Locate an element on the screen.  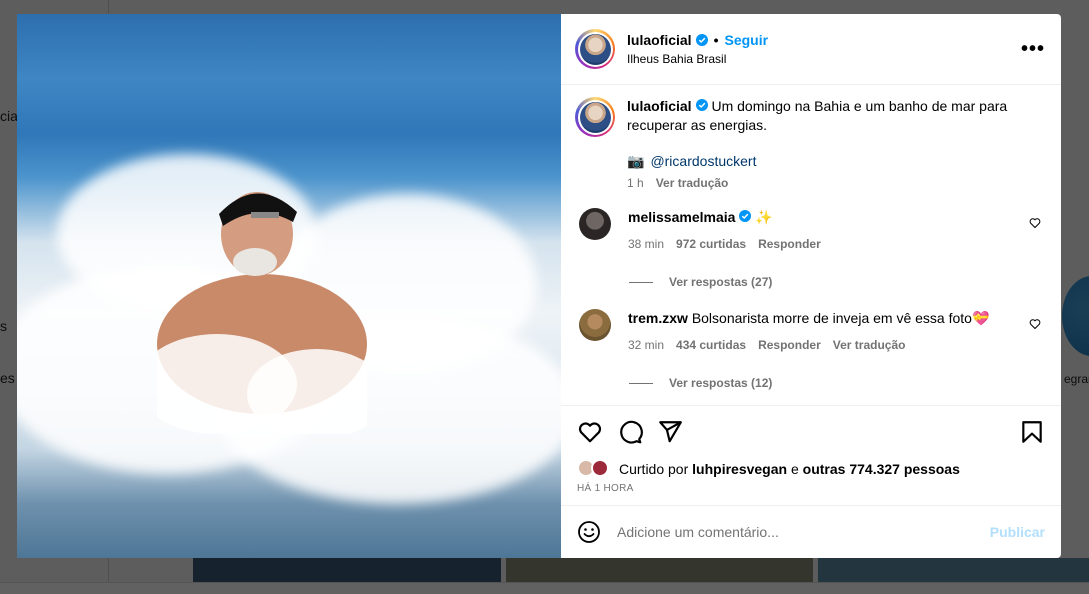
author-avatar is located at coordinates (595, 49).